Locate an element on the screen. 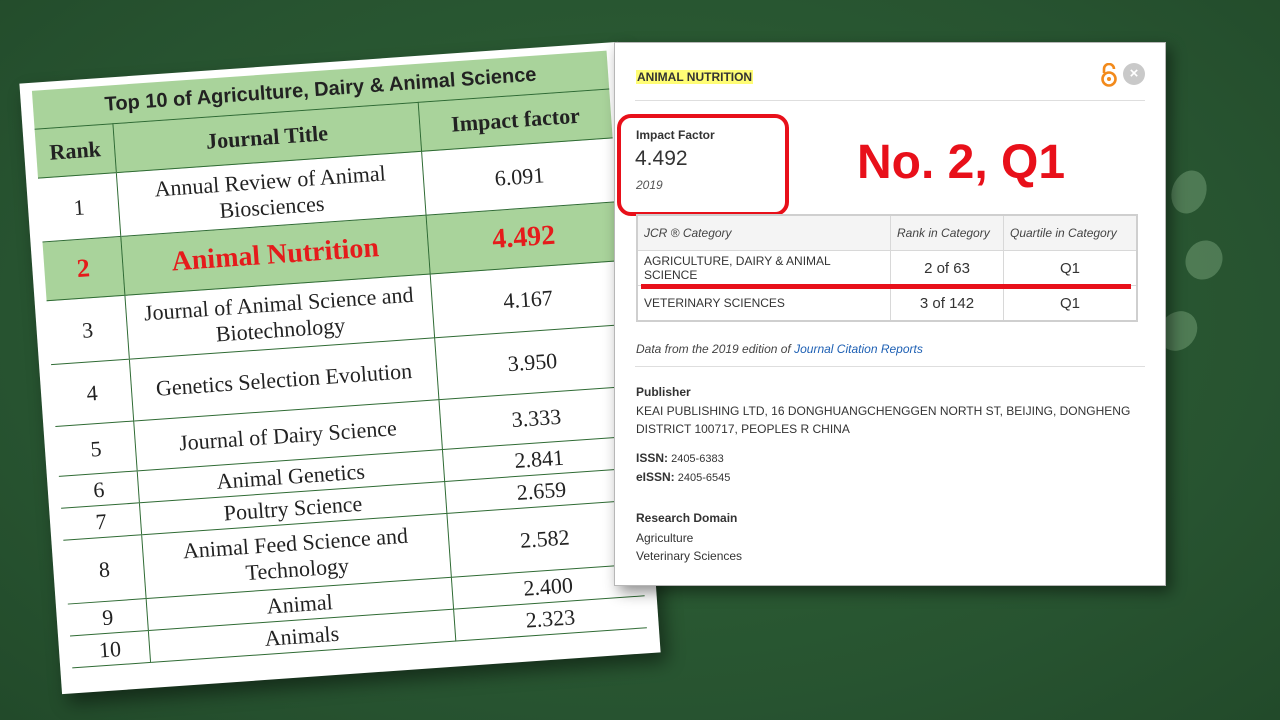 This screenshot has height=720, width=1280. close-icon: × is located at coordinates (1134, 74).